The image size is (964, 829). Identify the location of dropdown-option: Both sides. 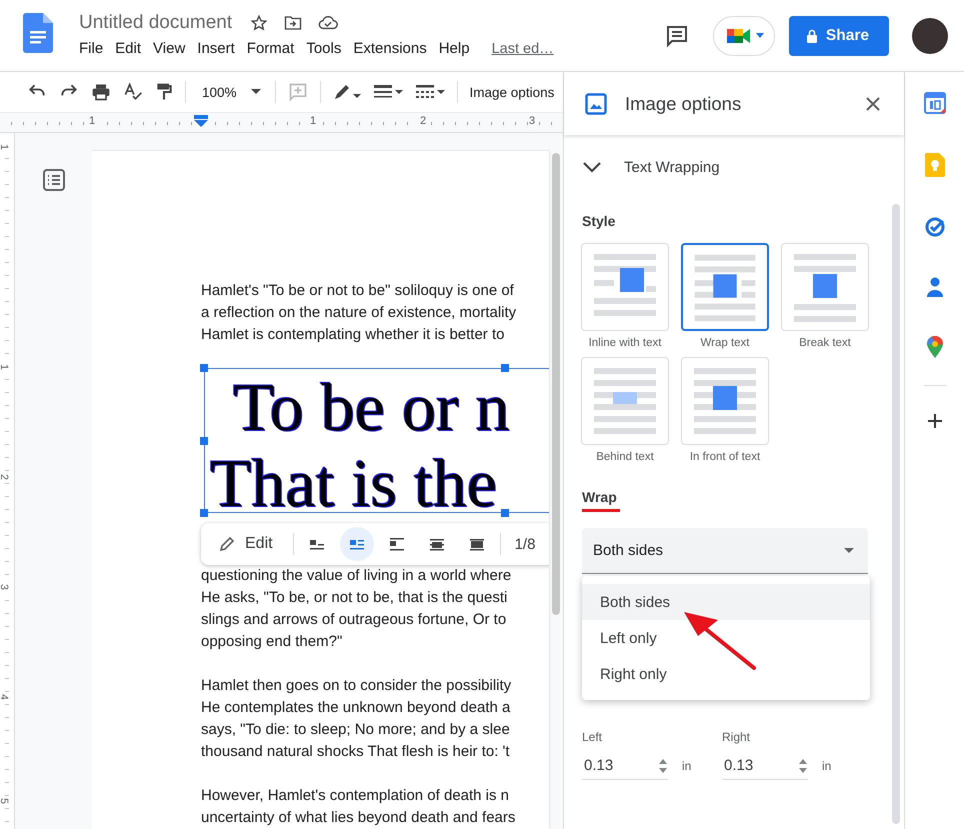
(726, 602).